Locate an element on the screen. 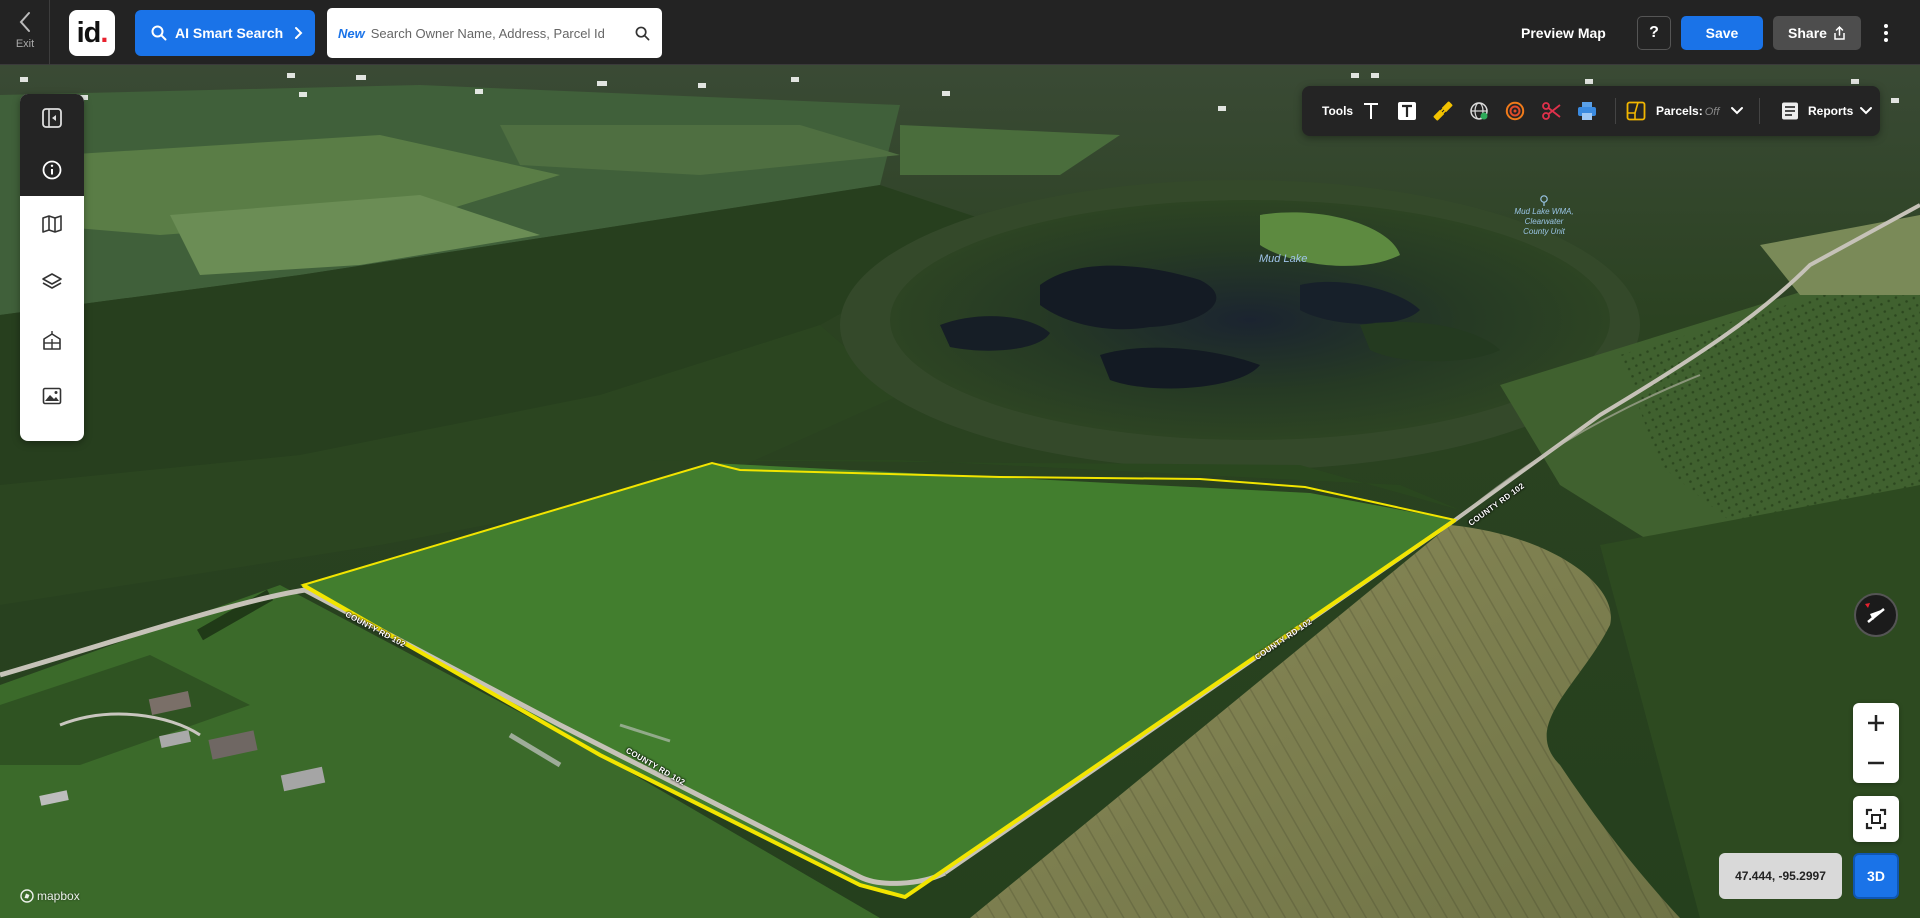 This screenshot has height=918, width=1920. exit-button: Exit is located at coordinates (25, 33).